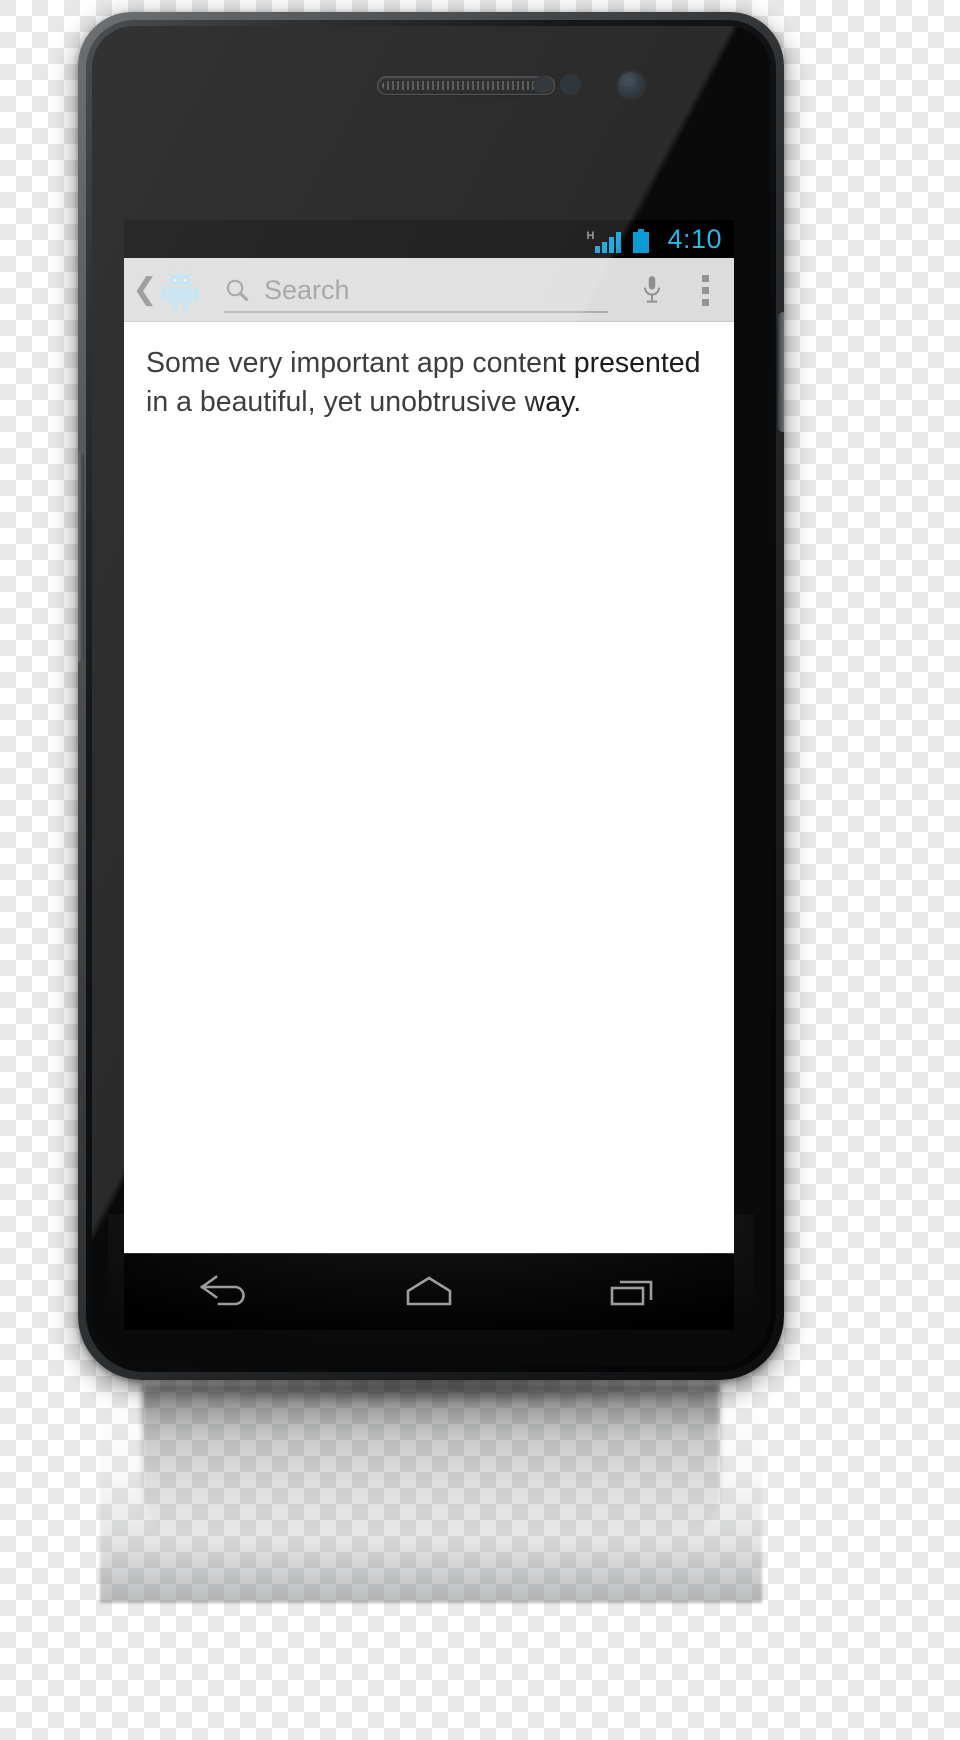 This screenshot has height=1740, width=960. I want to click on search-field: Search, so click(424, 290).